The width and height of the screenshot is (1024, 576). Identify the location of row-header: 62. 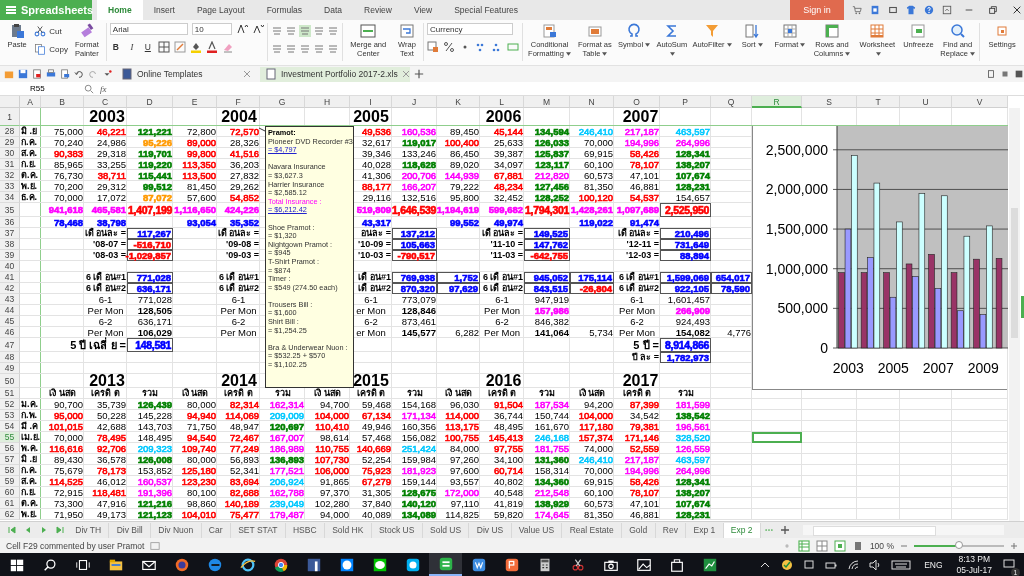
(10, 514).